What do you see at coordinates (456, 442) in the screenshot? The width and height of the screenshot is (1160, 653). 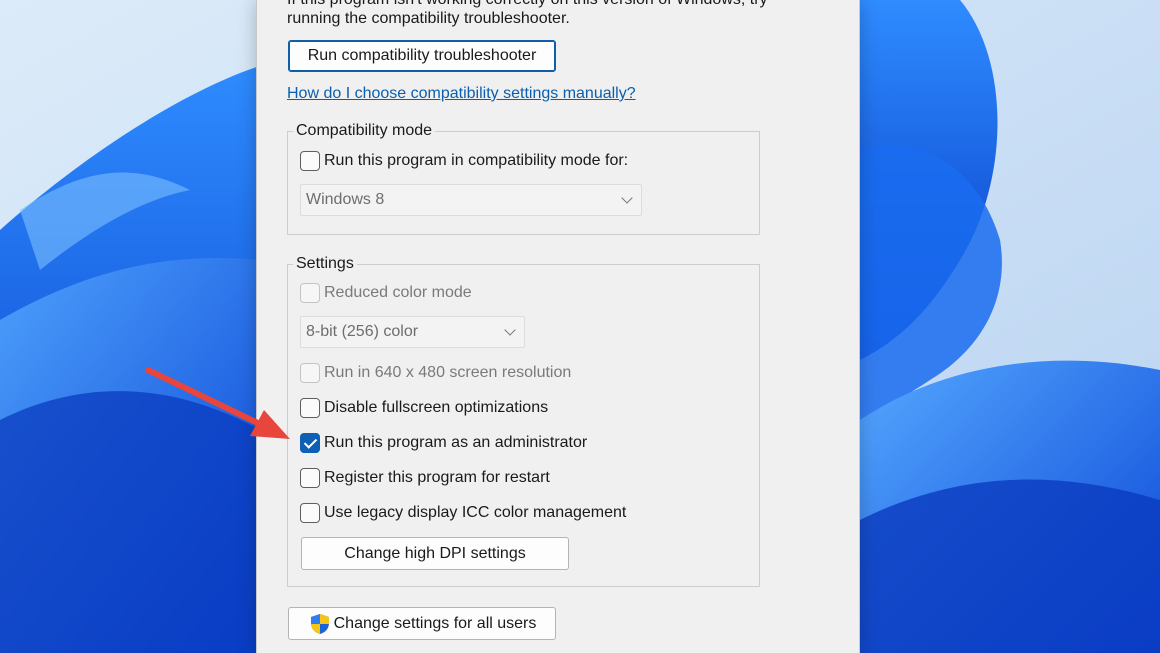 I see `run-as-admin-label: Run this program as an administrator` at bounding box center [456, 442].